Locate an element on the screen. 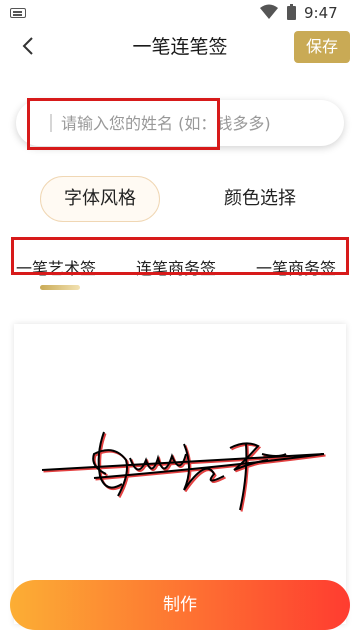 Image resolution: width=360 pixels, height=640 pixels. style-option-one-stroke-business: 一笔商务签 is located at coordinates (296, 269).